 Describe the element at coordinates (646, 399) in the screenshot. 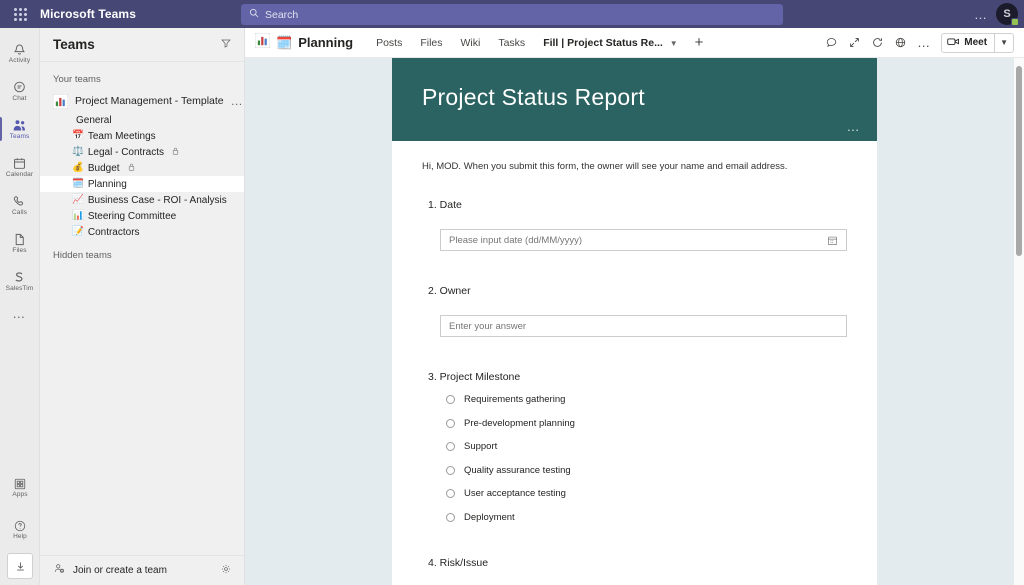

I see `radio-option-requirements-gathering: Requirements gathering` at that location.